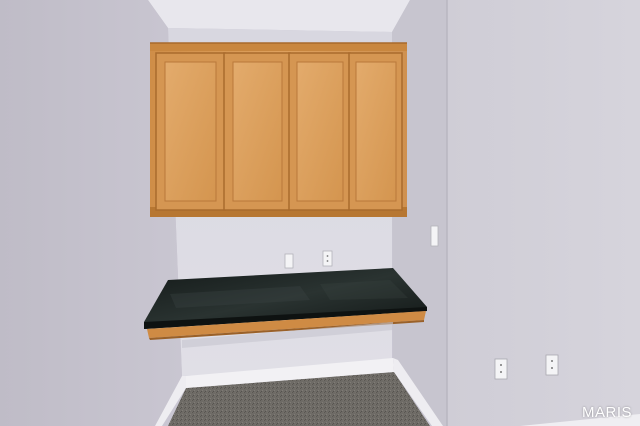  I want to click on ceiling, so click(279, 16).